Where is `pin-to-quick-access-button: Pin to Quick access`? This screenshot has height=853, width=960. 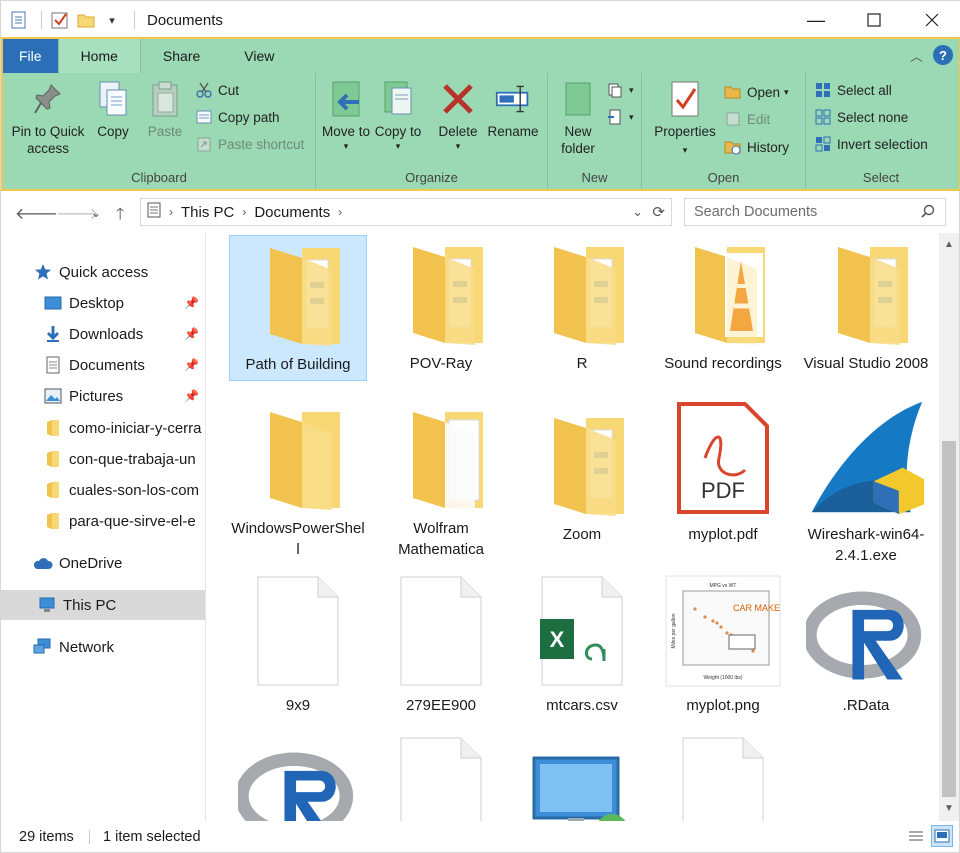 pin-to-quick-access-button: Pin to Quick access is located at coordinates (48, 118).